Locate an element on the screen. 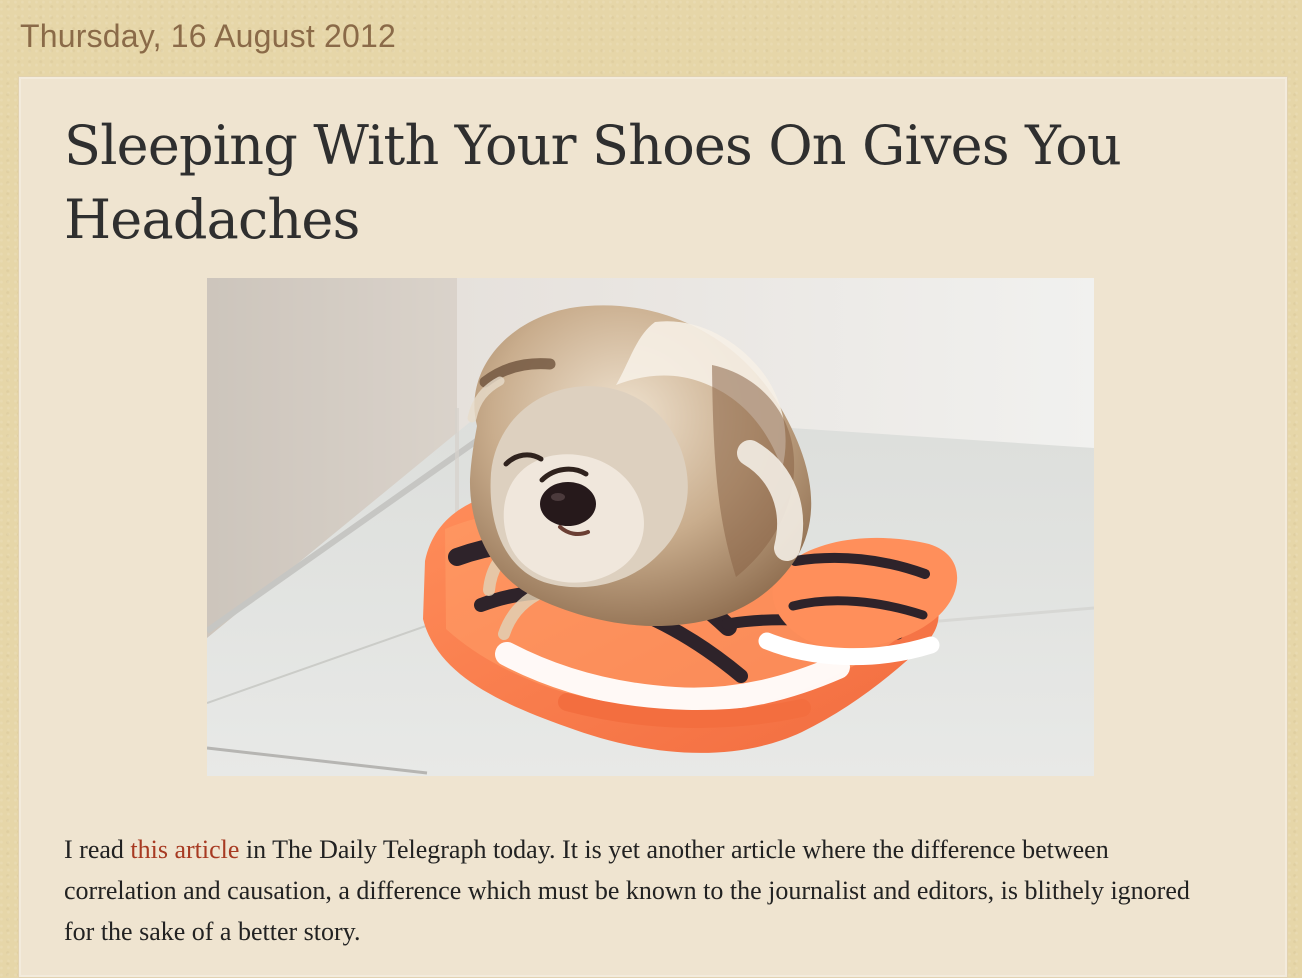  article-link: this article is located at coordinates (184, 849).